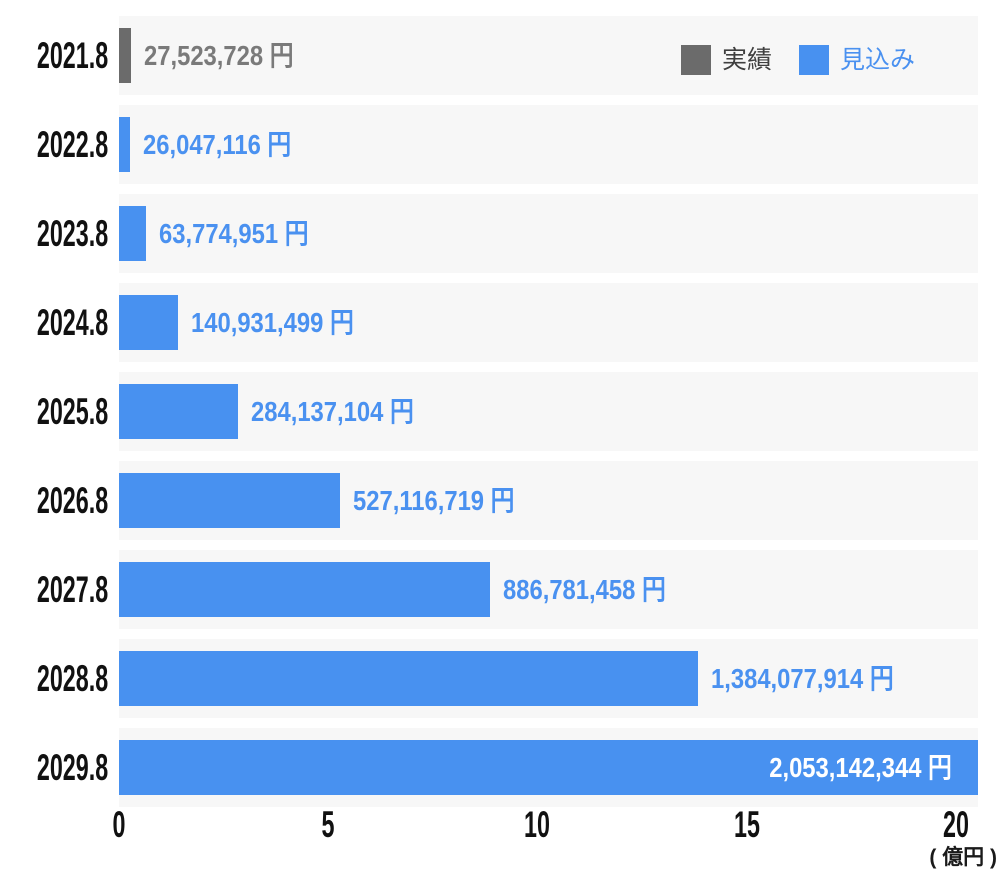  Describe the element at coordinates (548, 322) in the screenshot. I see `bar-track: 140,931,499 円` at that location.